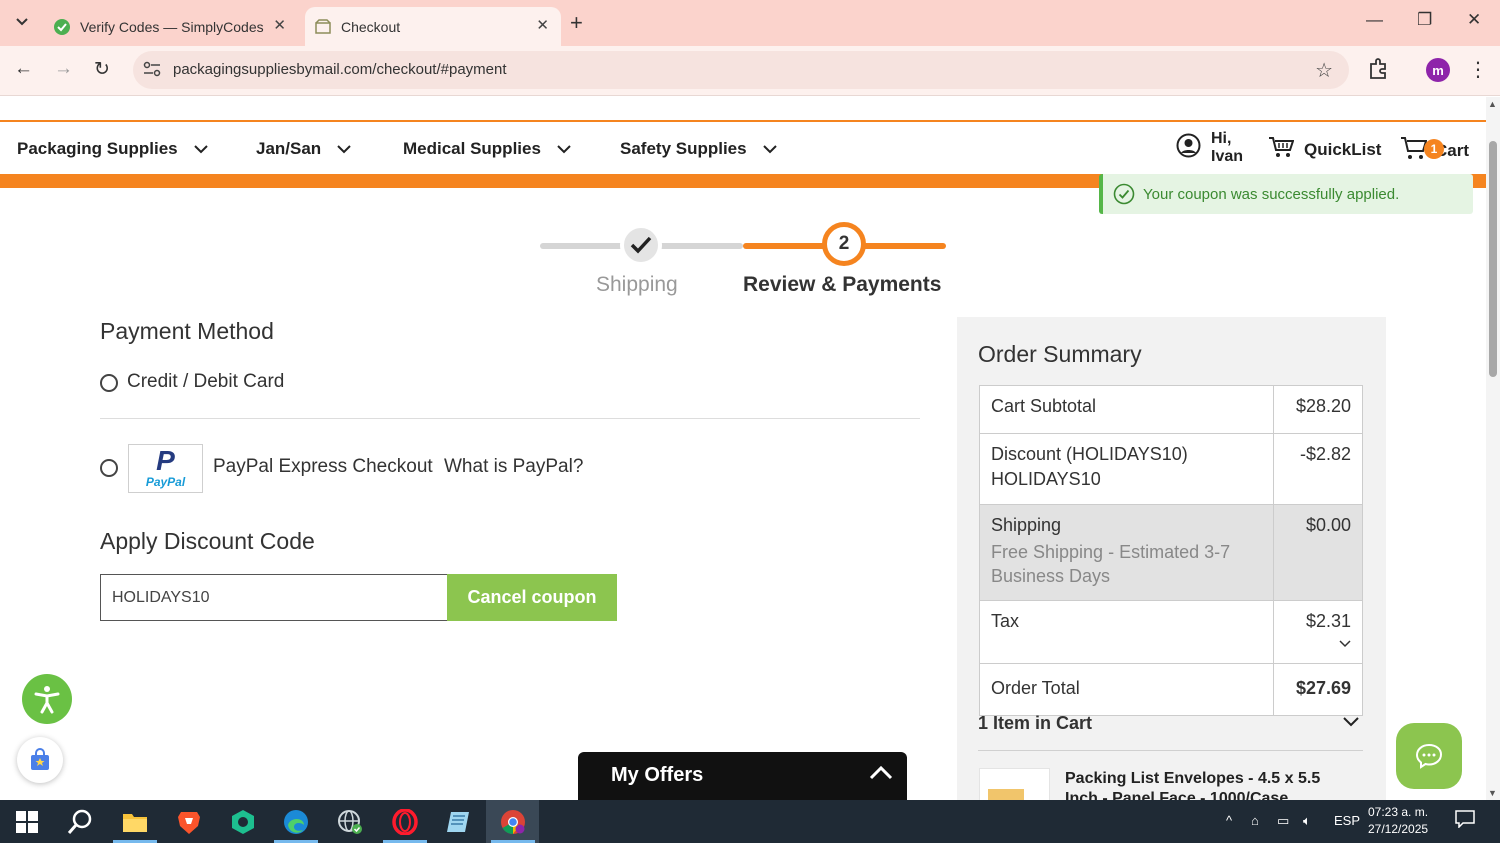  What do you see at coordinates (881, 775) in the screenshot?
I see `chevron-up-icon` at bounding box center [881, 775].